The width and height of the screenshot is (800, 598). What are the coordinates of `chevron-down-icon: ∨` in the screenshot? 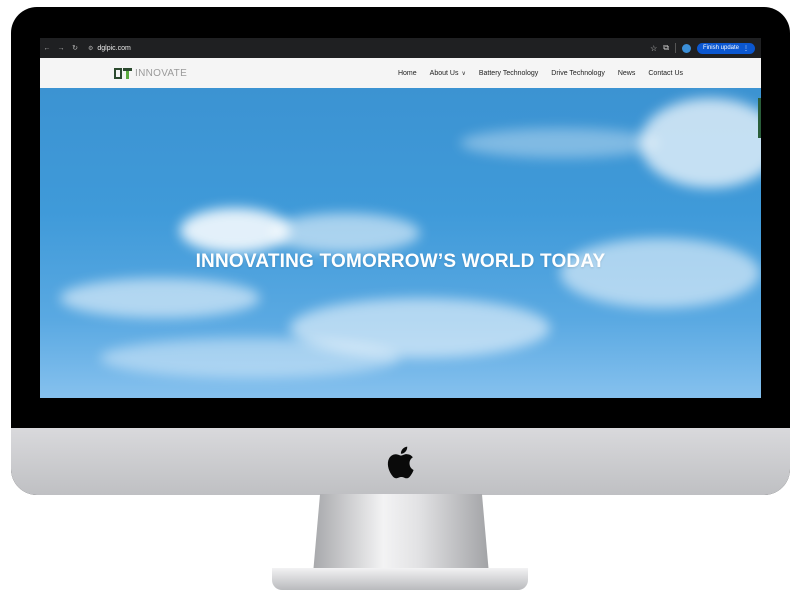 It's located at (463, 73).